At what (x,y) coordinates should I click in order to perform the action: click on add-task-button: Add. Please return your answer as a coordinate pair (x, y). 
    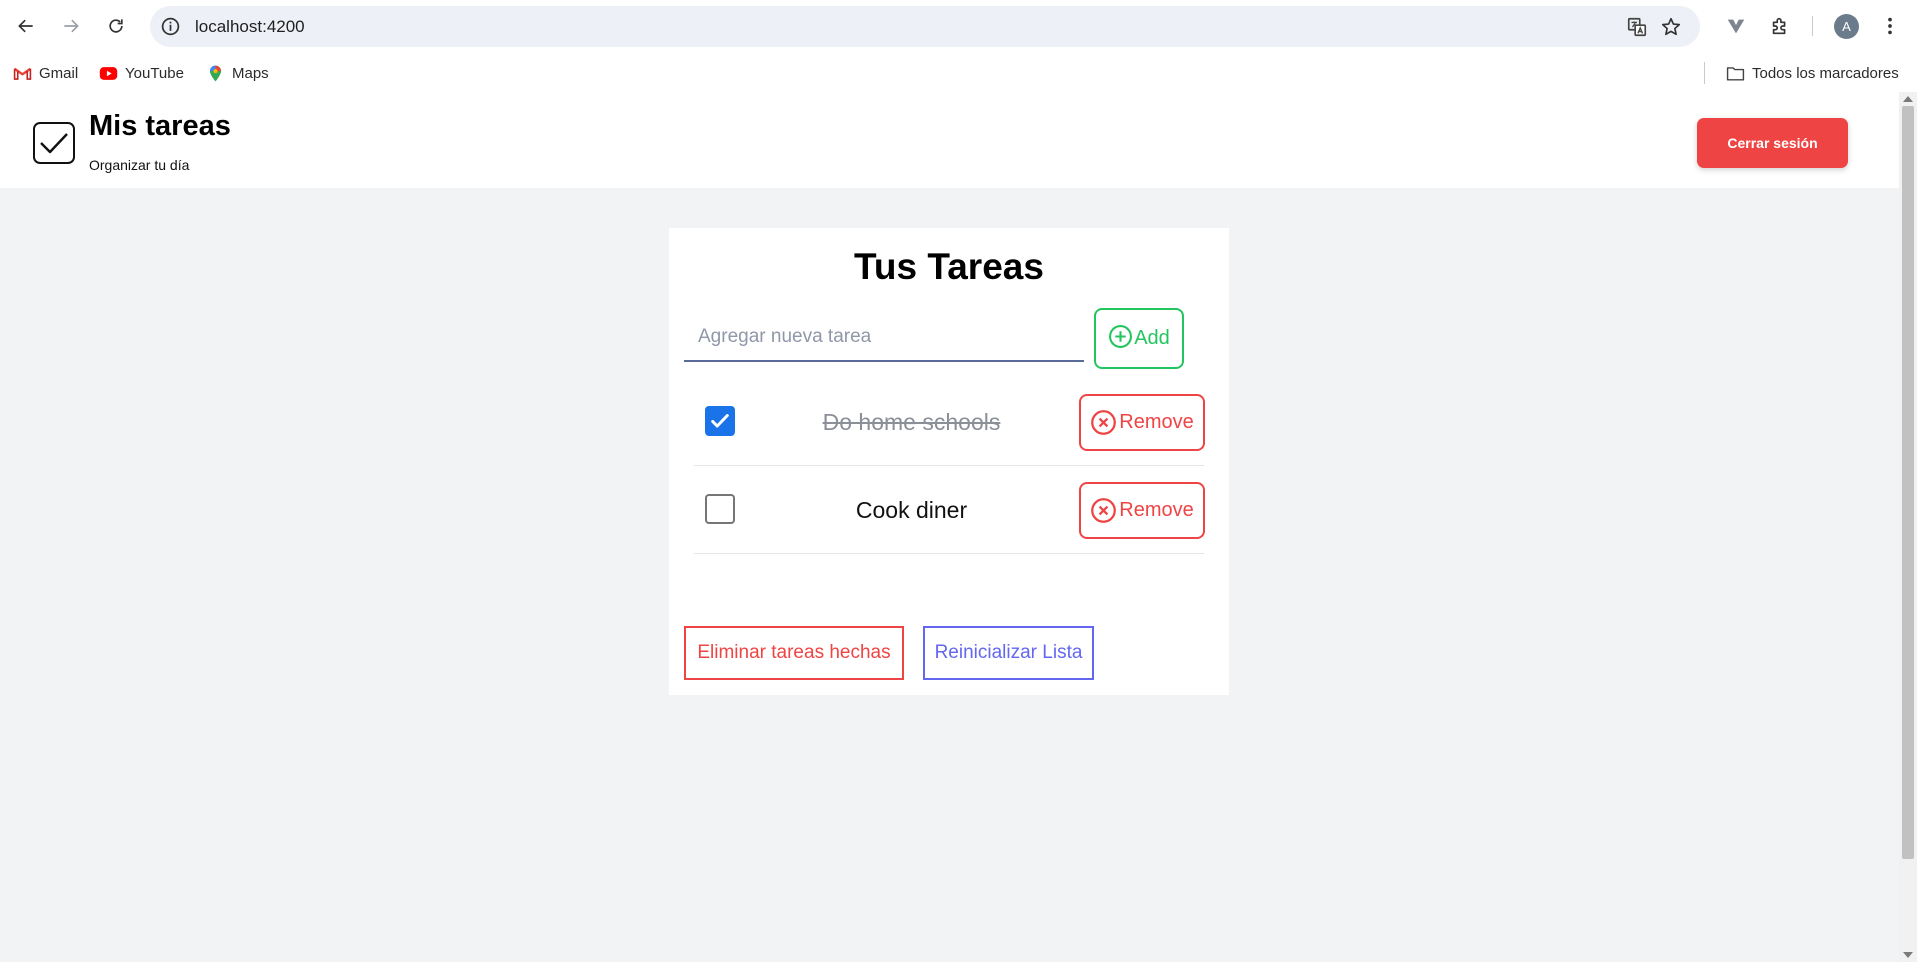
    Looking at the image, I should click on (1139, 338).